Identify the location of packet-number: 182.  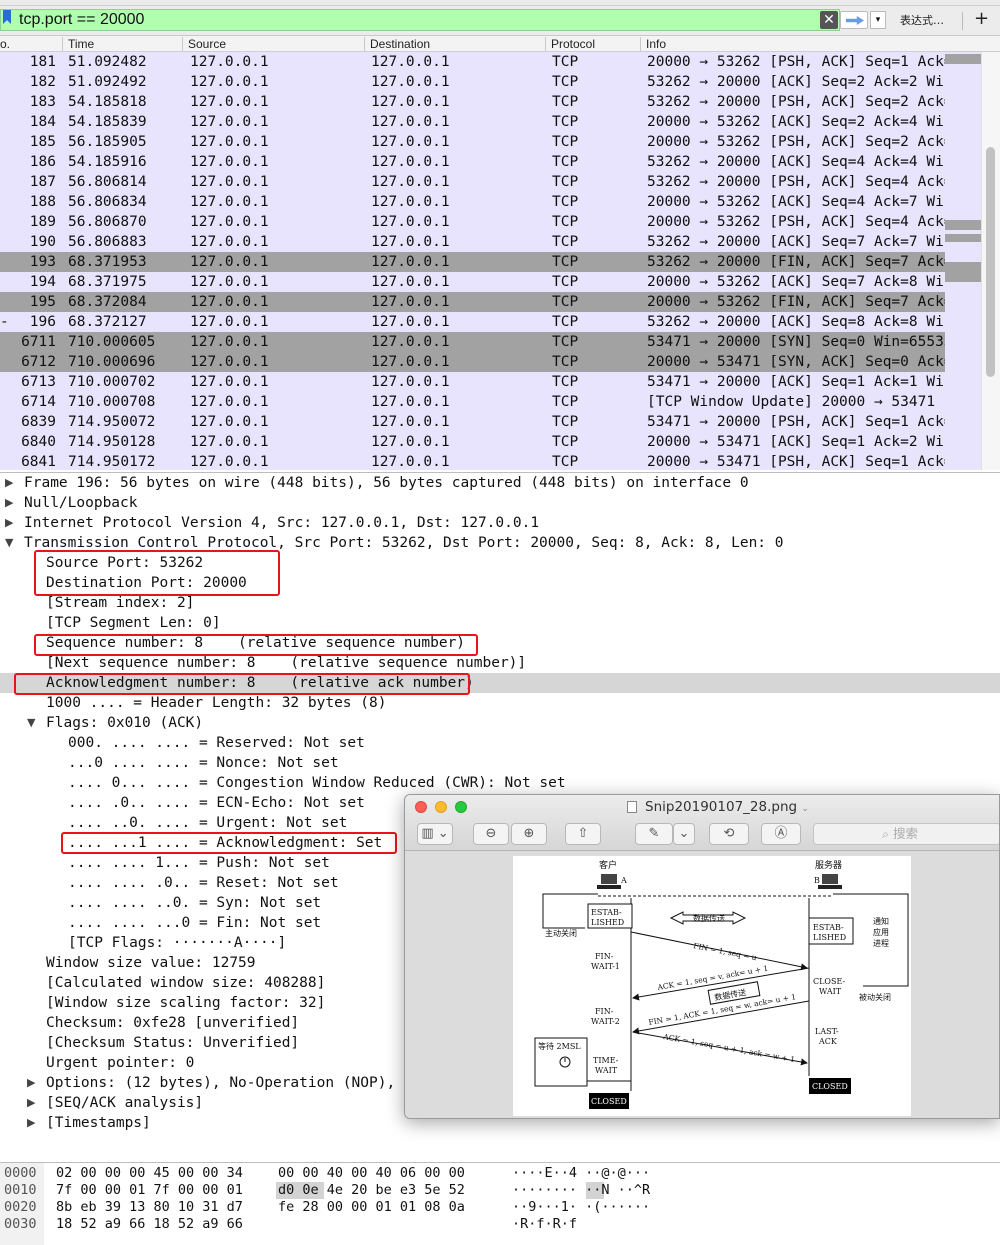
(42, 82).